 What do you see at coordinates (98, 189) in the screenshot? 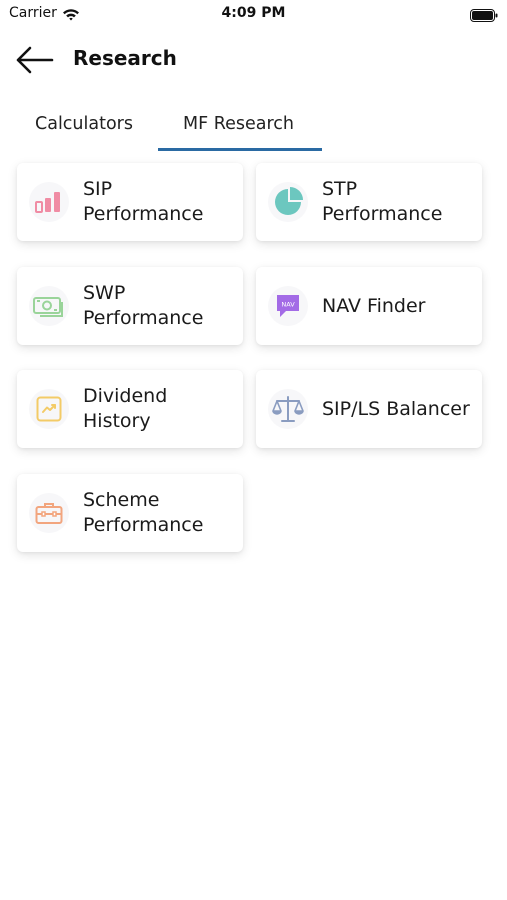
I see `card-label-line1: SIP` at bounding box center [98, 189].